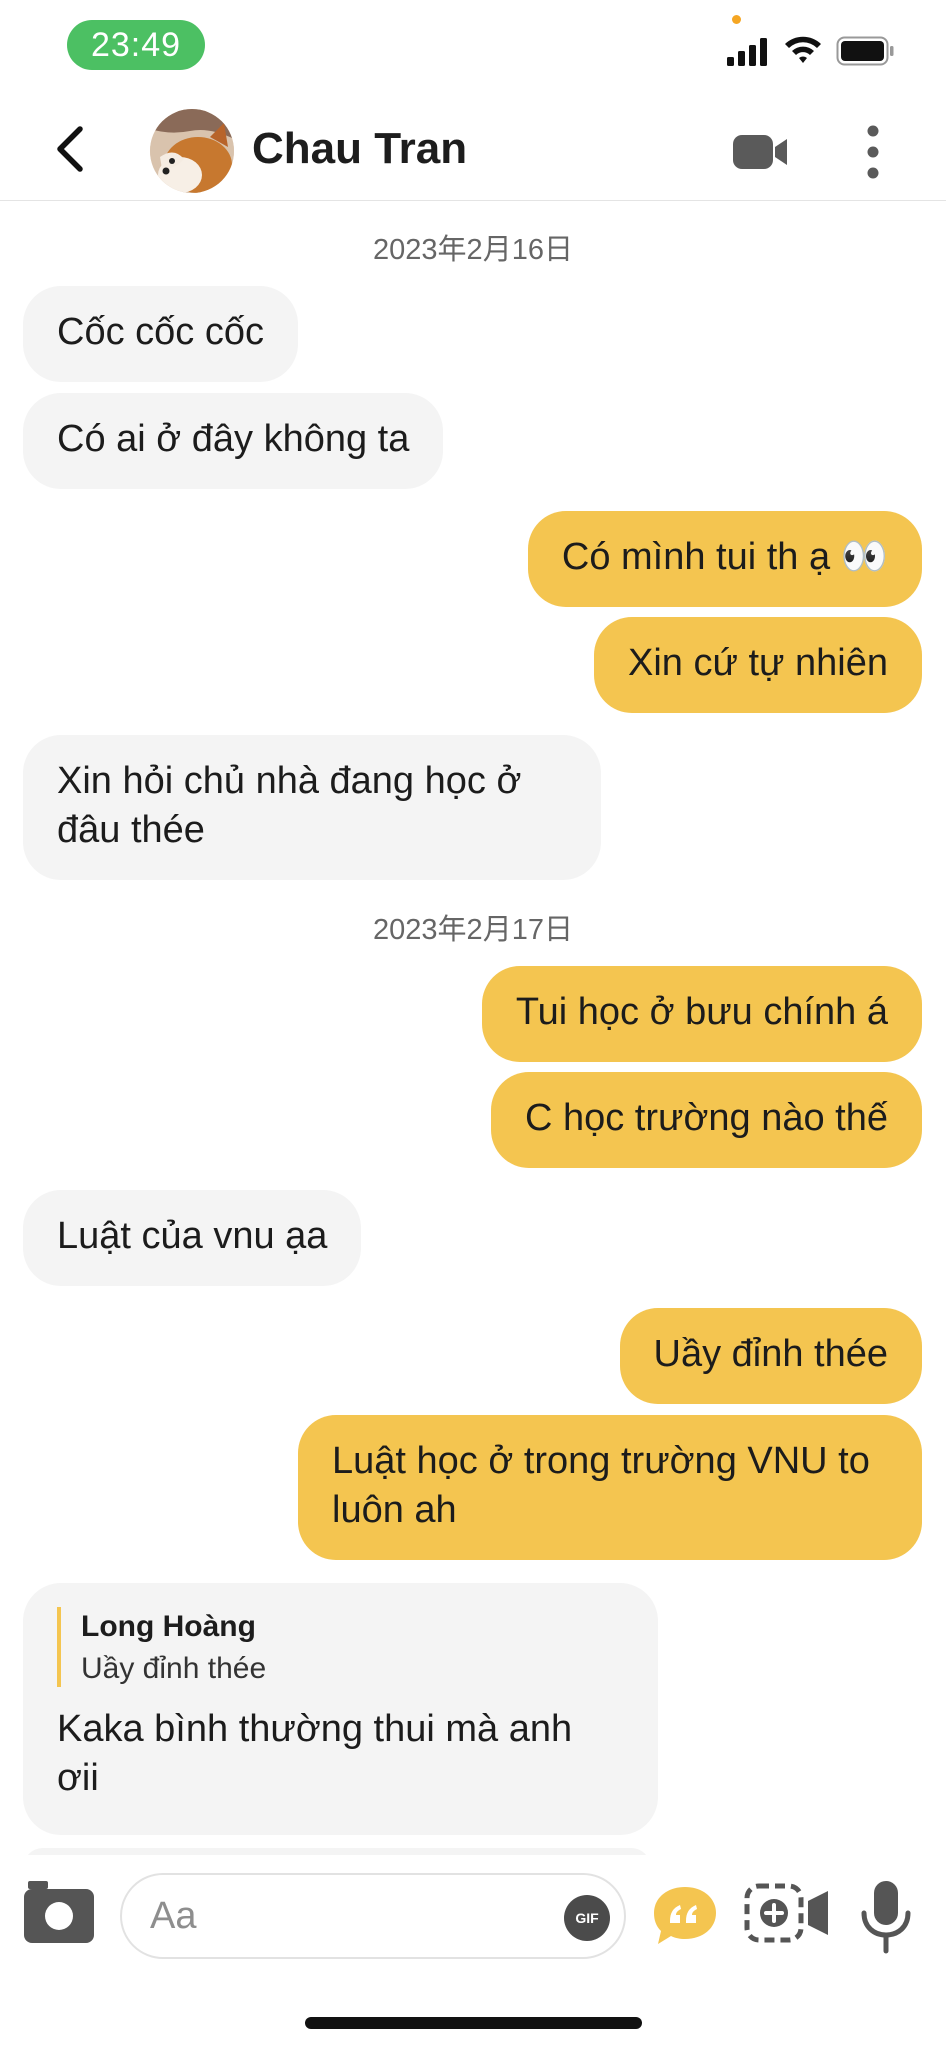 The width and height of the screenshot is (946, 2048). What do you see at coordinates (803, 49) in the screenshot?
I see `wifi-icon` at bounding box center [803, 49].